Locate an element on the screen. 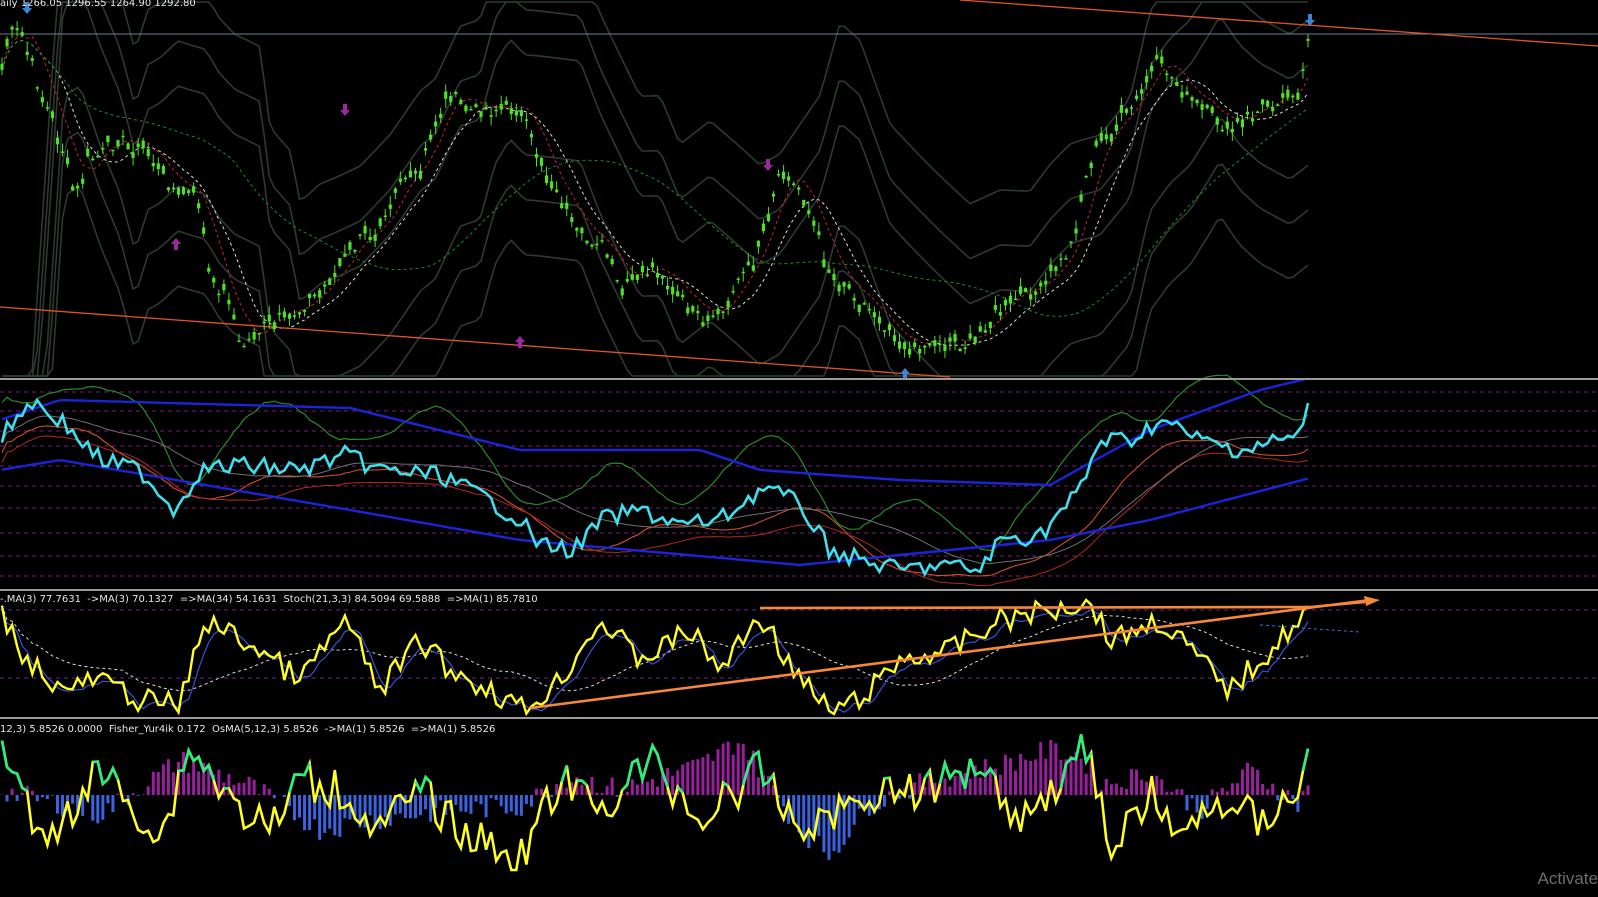  fisher-positive-line is located at coordinates (887, 778).